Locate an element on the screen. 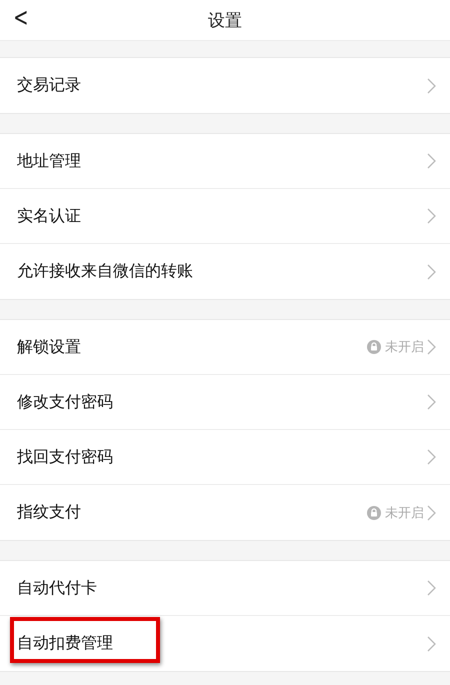 The width and height of the screenshot is (450, 685). settings-row: 交易记录 is located at coordinates (225, 85).